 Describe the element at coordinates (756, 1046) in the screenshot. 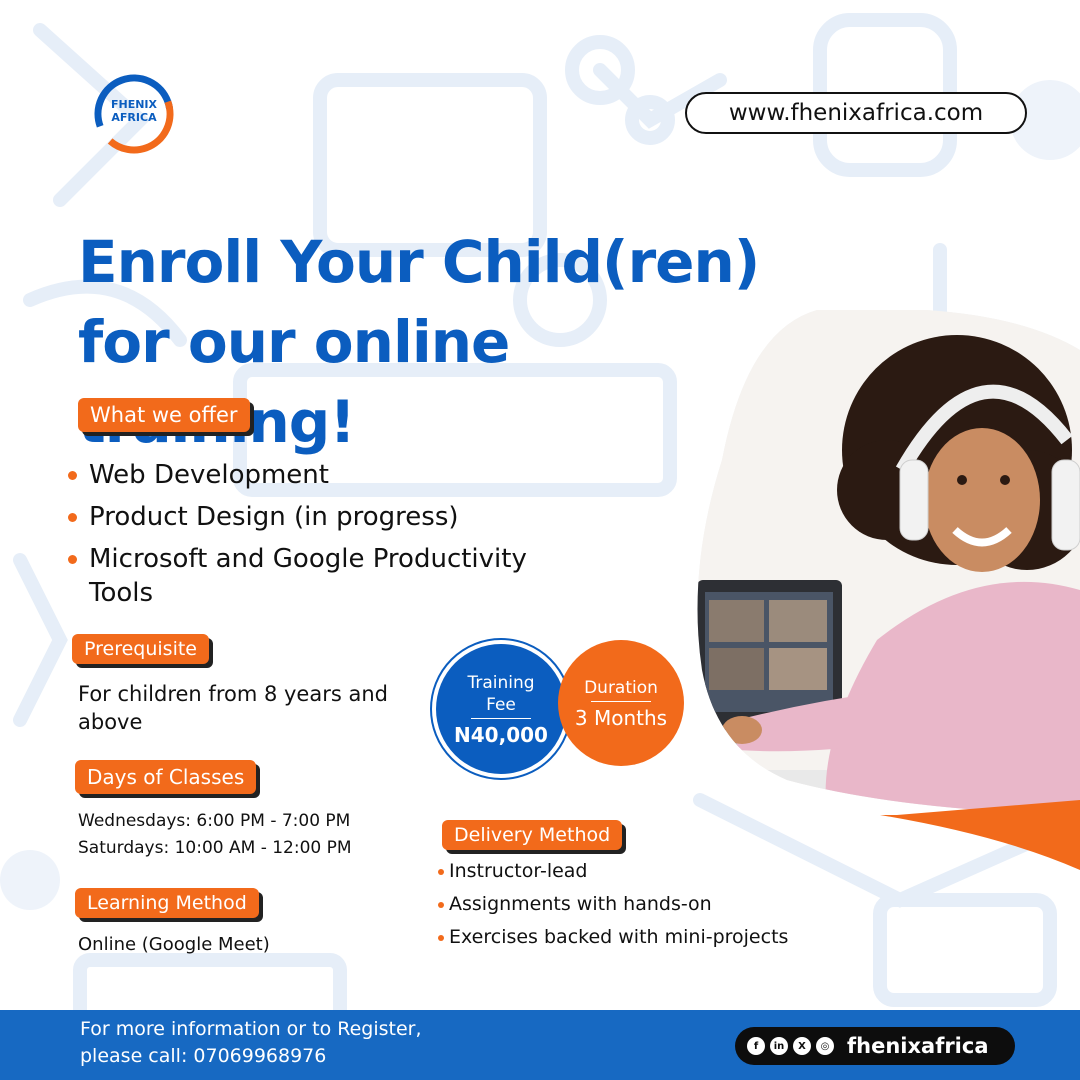

I see `facebook-icon: f` at that location.